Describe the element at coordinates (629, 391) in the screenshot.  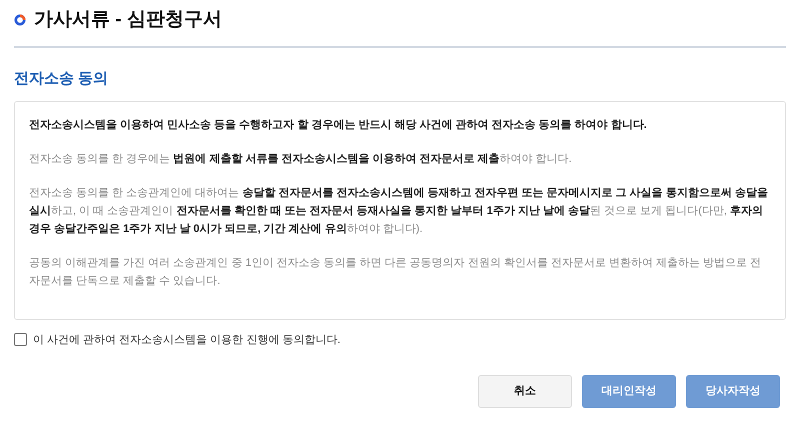
I see `create-button: 대리인작성` at that location.